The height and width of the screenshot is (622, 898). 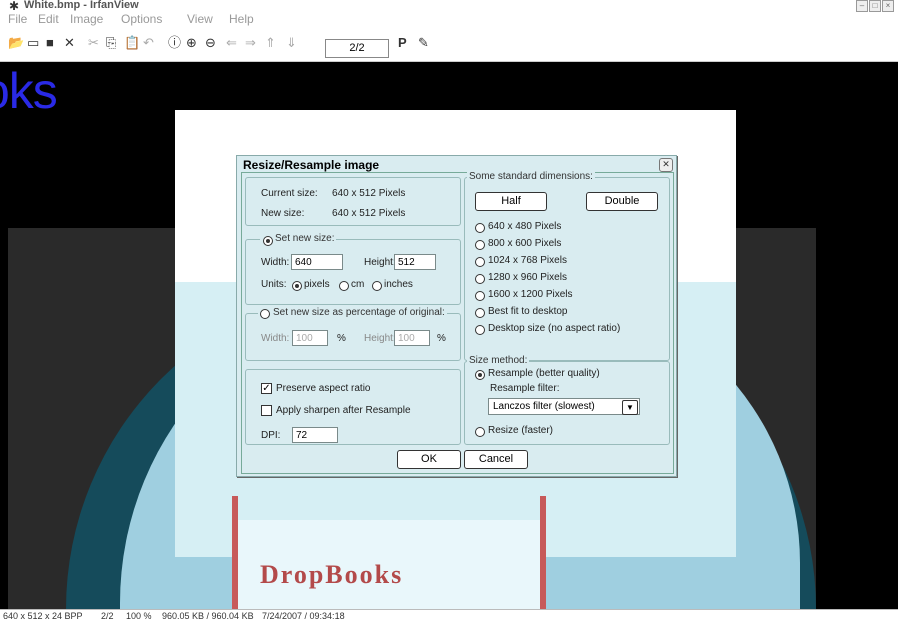 What do you see at coordinates (107, 616) in the screenshot?
I see `status-page: 2/2` at bounding box center [107, 616].